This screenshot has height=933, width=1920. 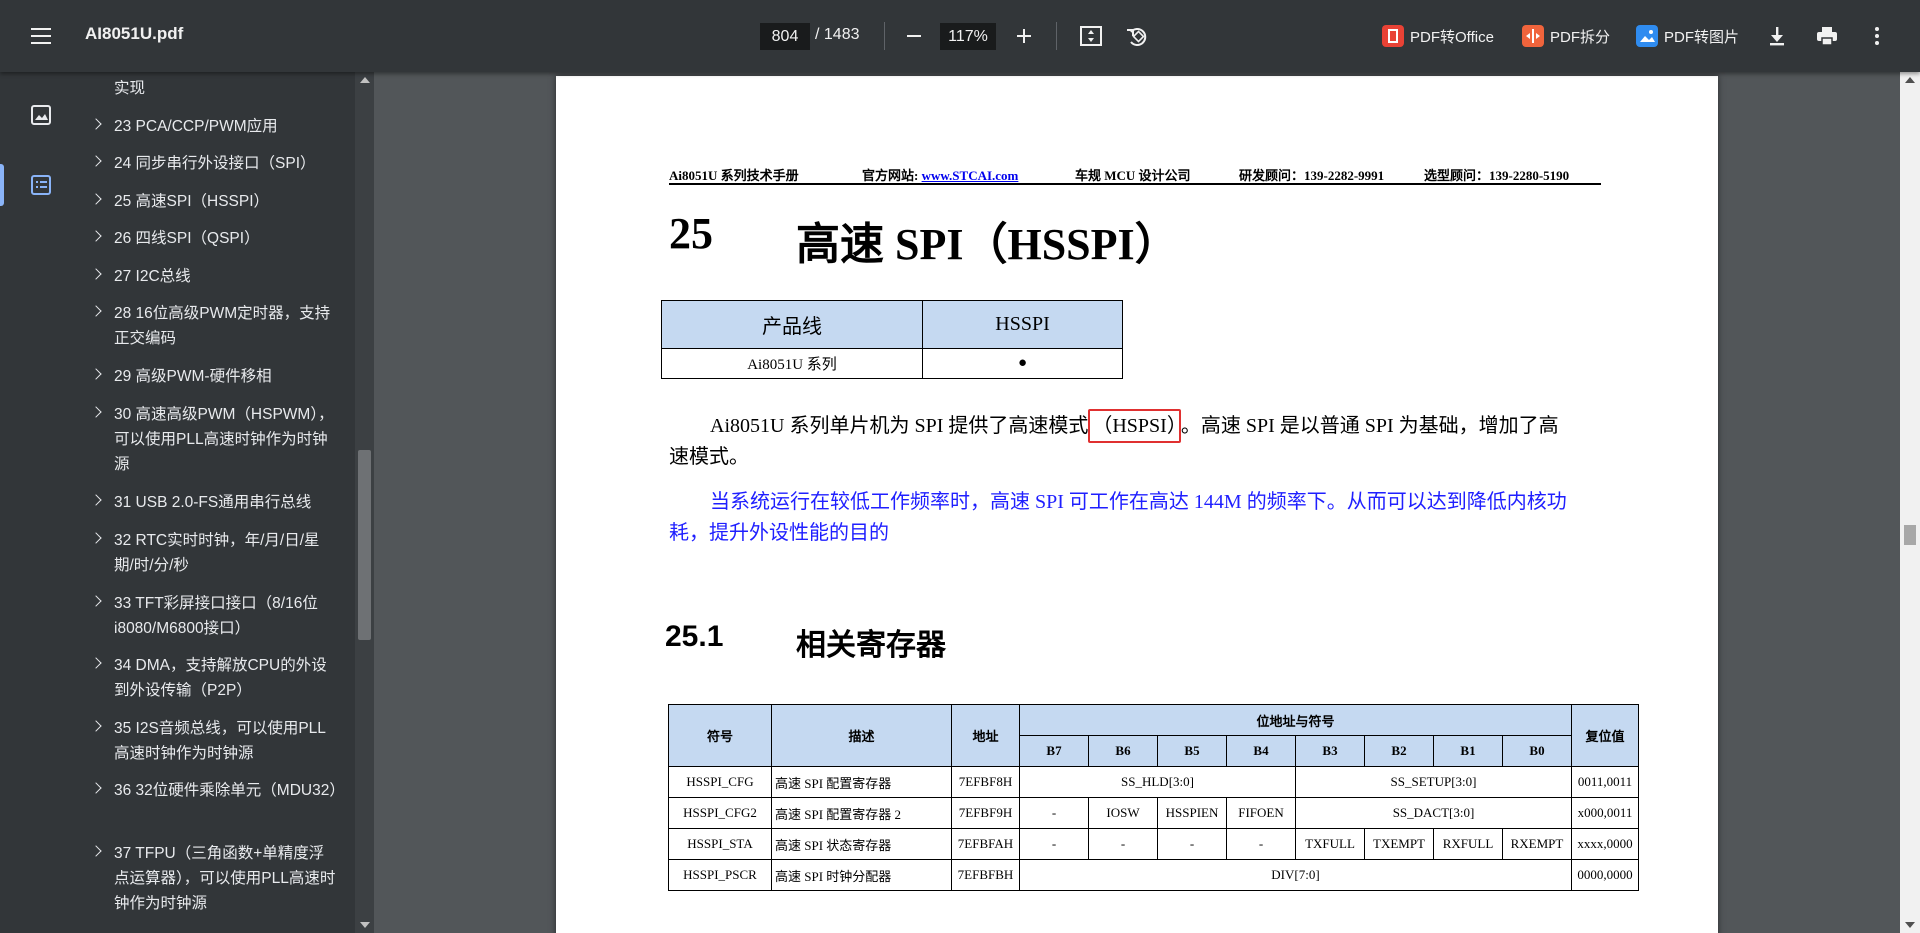 What do you see at coordinates (1312, 175) in the screenshot?
I see `header-rd-contact: 研发顾问：139-2282-9991` at bounding box center [1312, 175].